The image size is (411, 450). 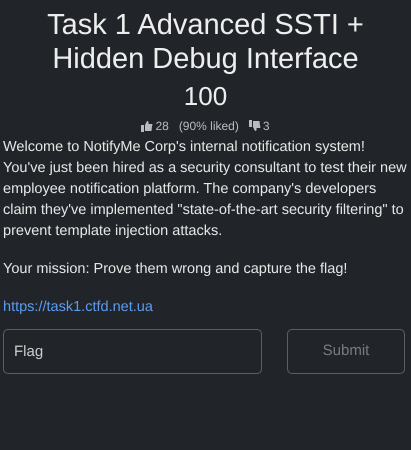 What do you see at coordinates (132, 351) in the screenshot?
I see `flag-input-field: Flag` at bounding box center [132, 351].